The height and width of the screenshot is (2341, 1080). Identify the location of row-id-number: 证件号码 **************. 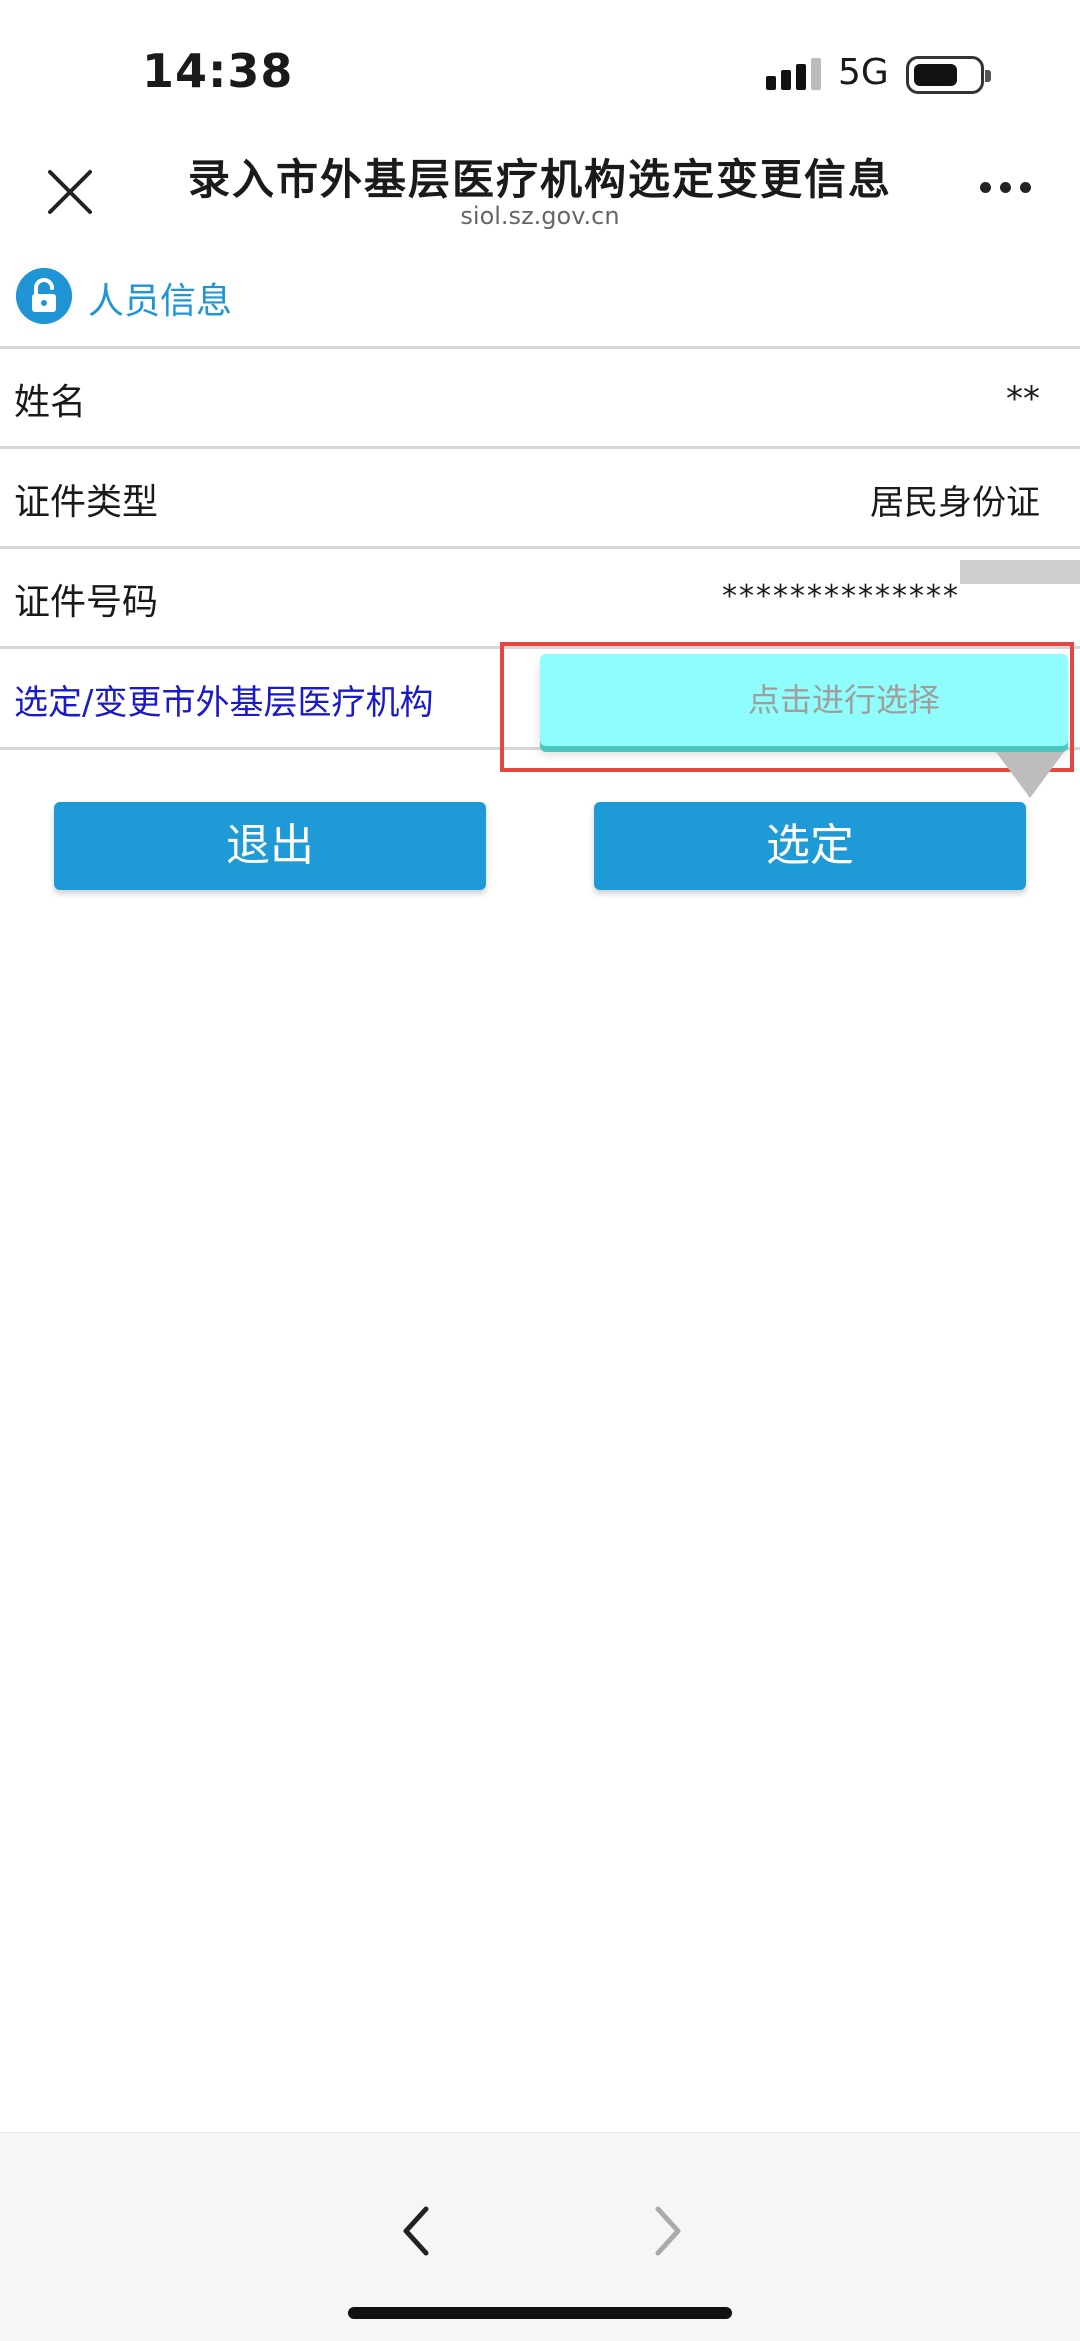
(540, 596).